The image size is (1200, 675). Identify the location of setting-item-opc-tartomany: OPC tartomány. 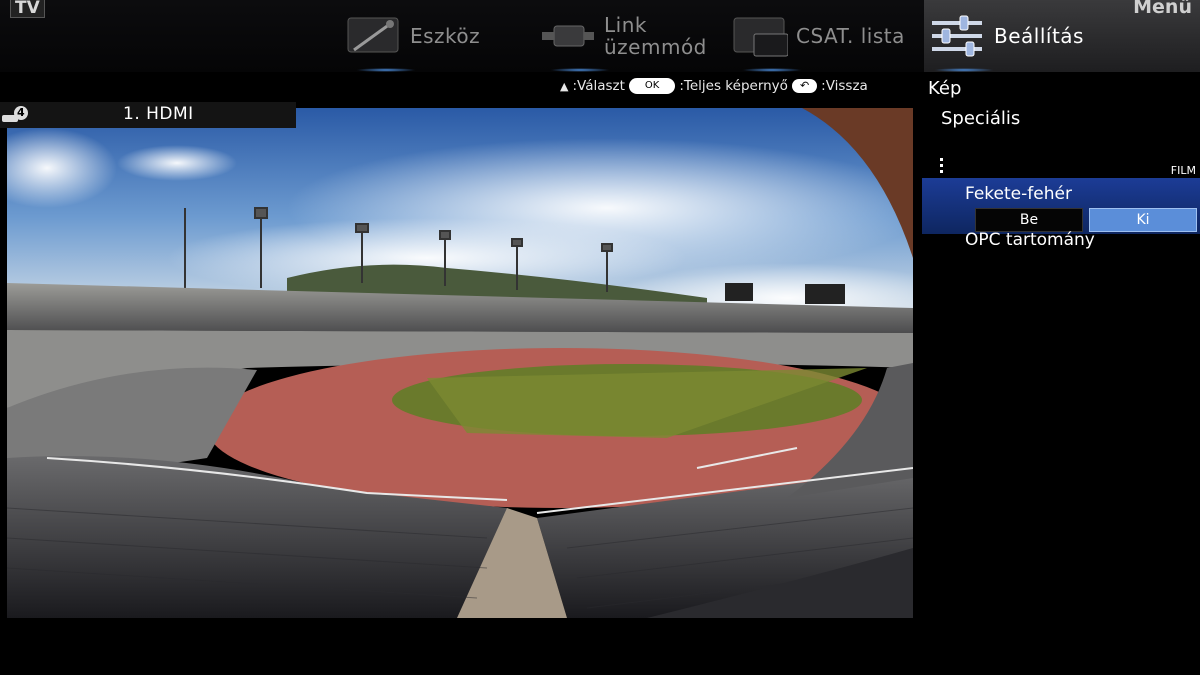
(1030, 240).